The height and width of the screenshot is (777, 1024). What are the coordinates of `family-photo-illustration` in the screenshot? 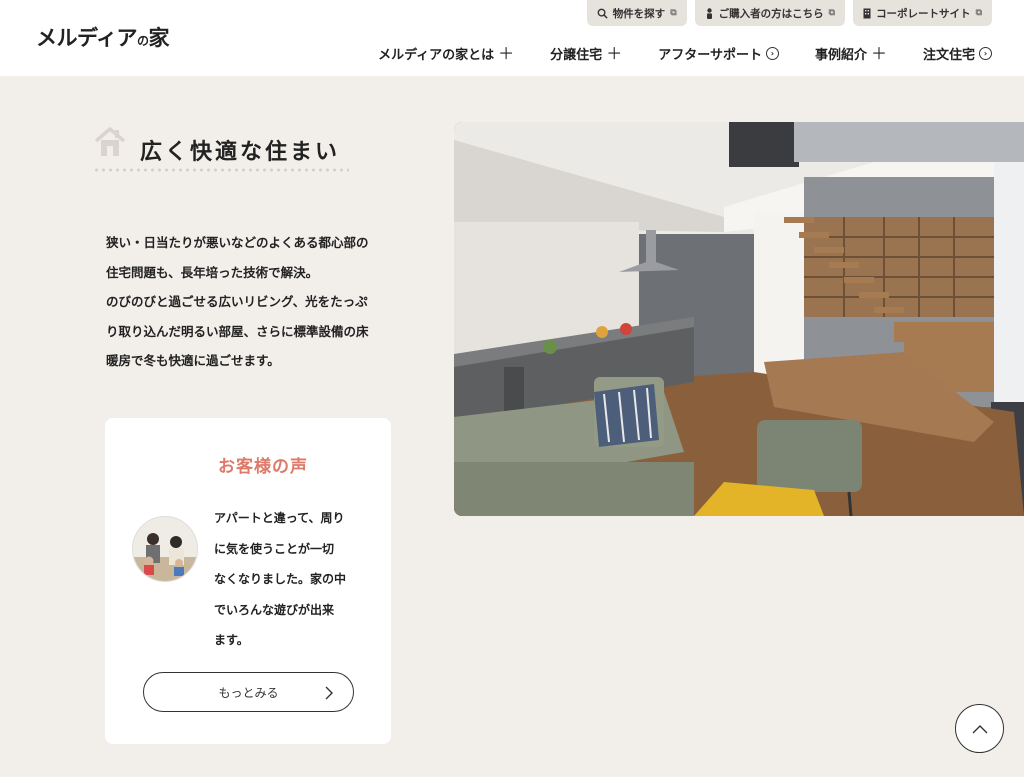 It's located at (165, 549).